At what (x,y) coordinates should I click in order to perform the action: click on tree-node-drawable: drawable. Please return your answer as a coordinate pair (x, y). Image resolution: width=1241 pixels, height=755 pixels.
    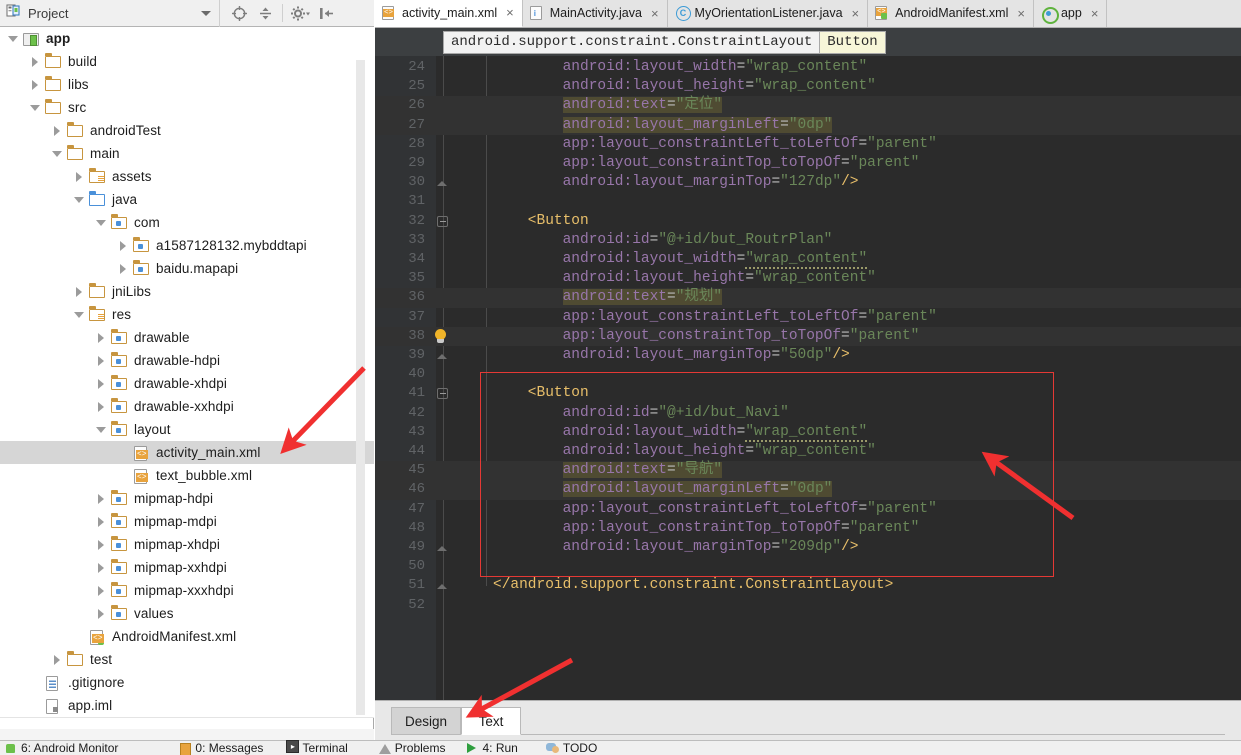
    Looking at the image, I should click on (187, 337).